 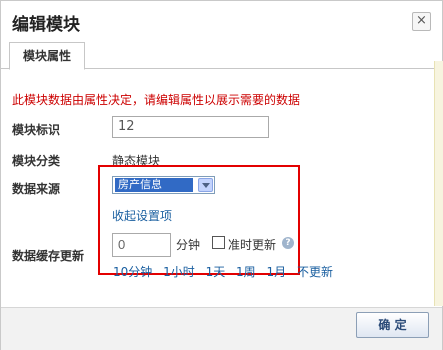 What do you see at coordinates (190, 127) in the screenshot?
I see `module-id-input` at bounding box center [190, 127].